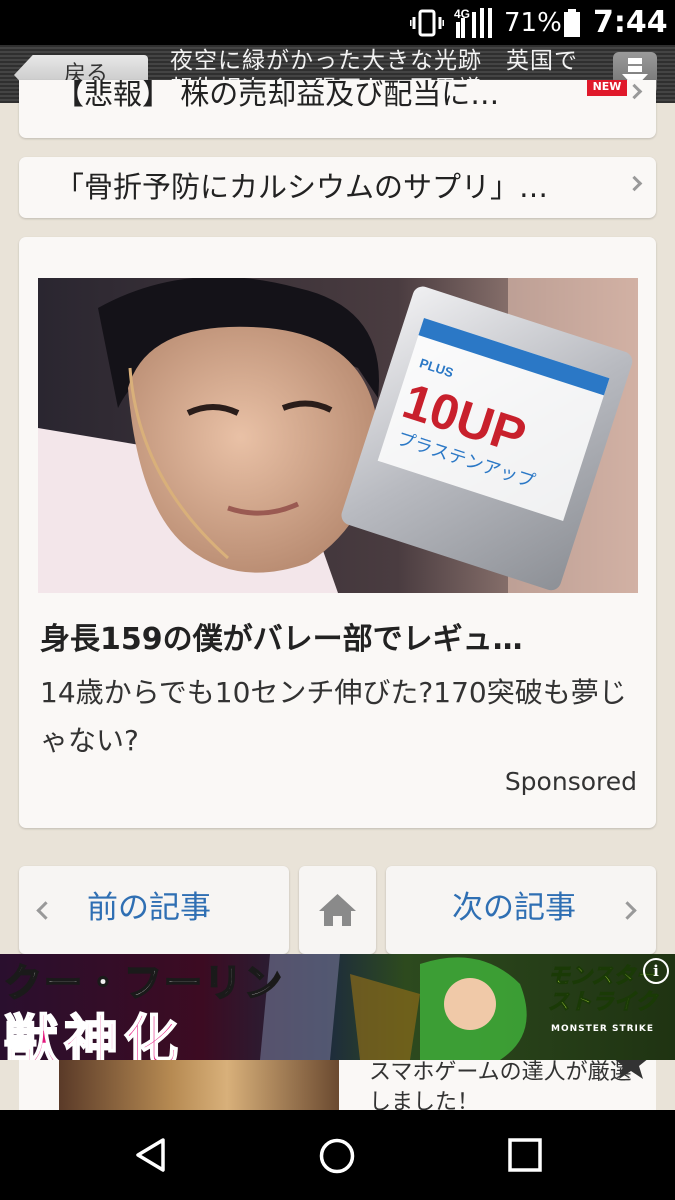 The width and height of the screenshot is (675, 1200). I want to click on status-bar: 4G 71% 7:44, so click(337, 22).